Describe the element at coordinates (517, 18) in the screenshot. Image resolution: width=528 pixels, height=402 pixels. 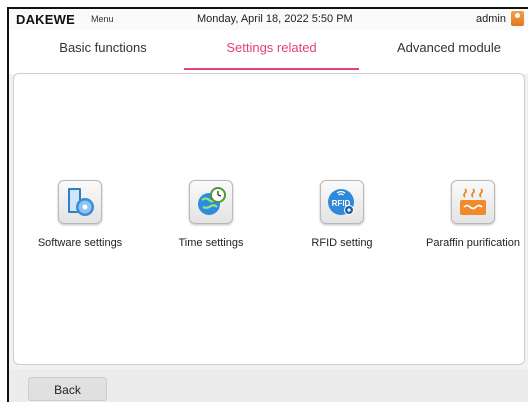
I see `user-avatar-icon` at that location.